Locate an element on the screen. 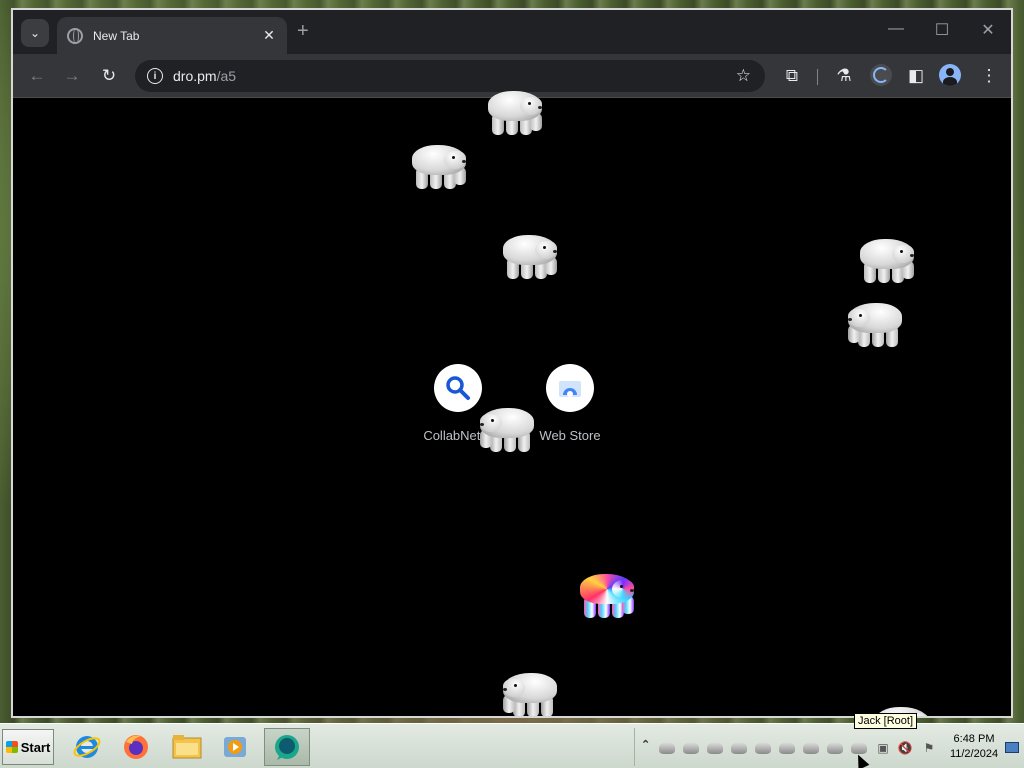 Image resolution: width=1024 pixels, height=768 pixels. start-label: Start is located at coordinates (35, 747).